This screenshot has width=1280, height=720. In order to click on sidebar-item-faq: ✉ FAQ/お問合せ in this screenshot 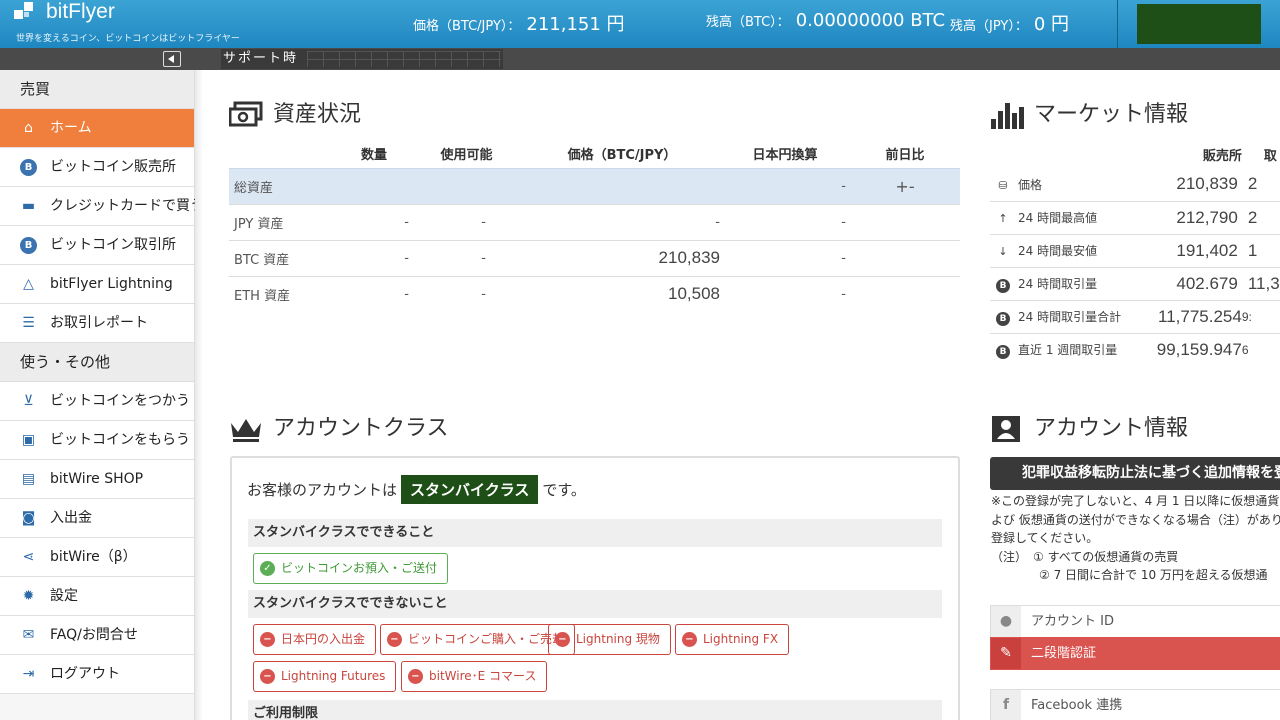, I will do `click(97, 635)`.